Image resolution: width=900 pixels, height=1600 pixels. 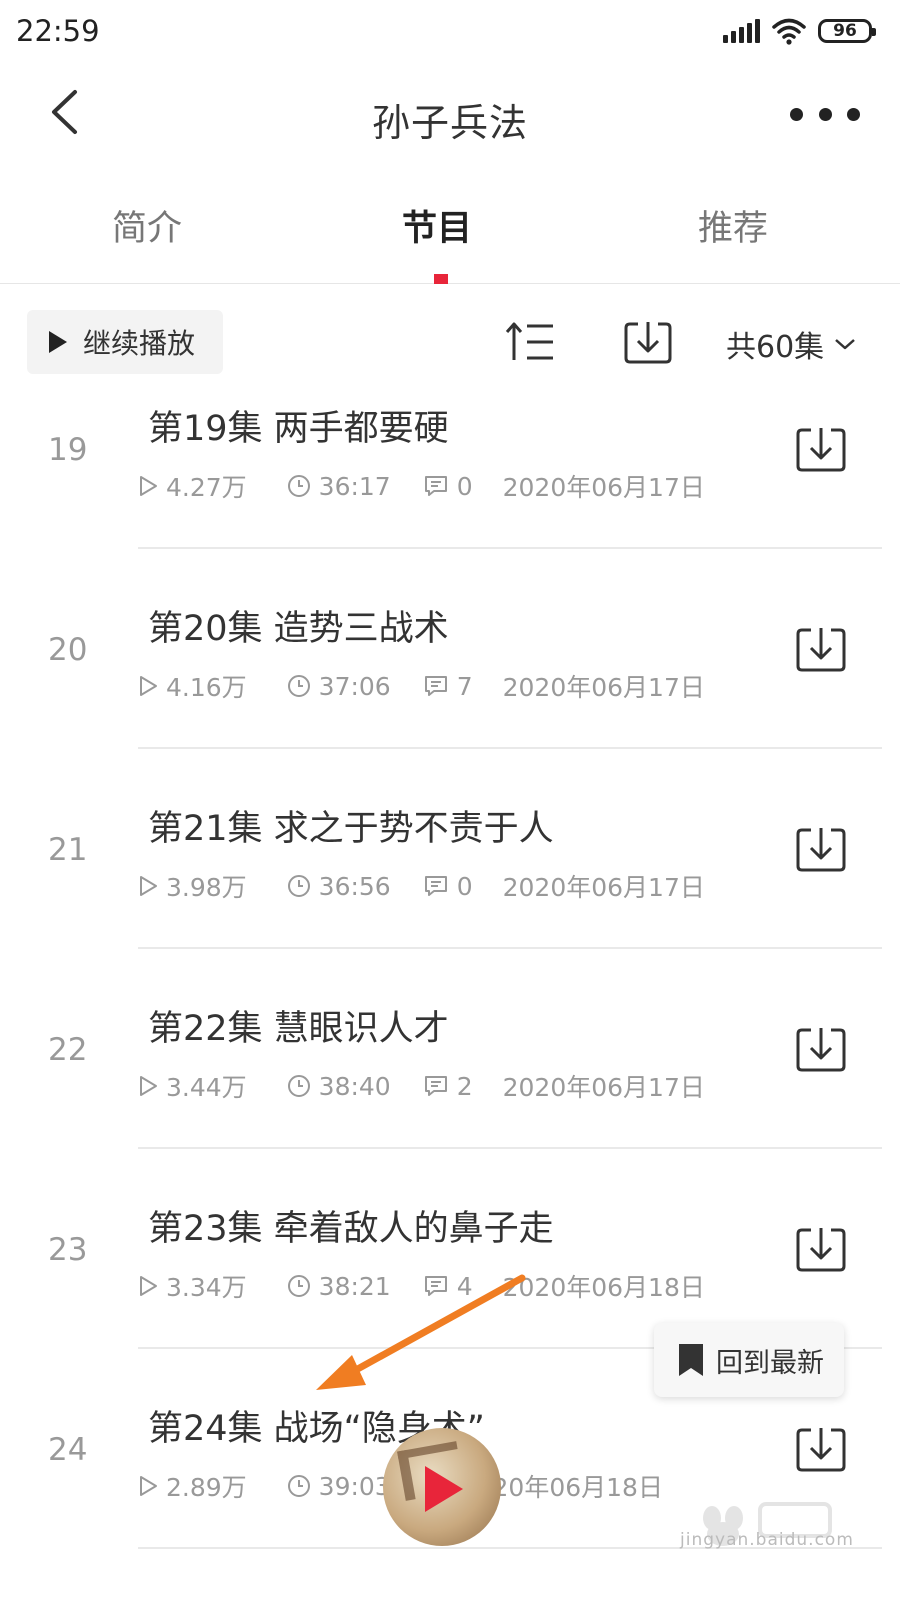 What do you see at coordinates (691, 1360) in the screenshot?
I see `bookmark-icon` at bounding box center [691, 1360].